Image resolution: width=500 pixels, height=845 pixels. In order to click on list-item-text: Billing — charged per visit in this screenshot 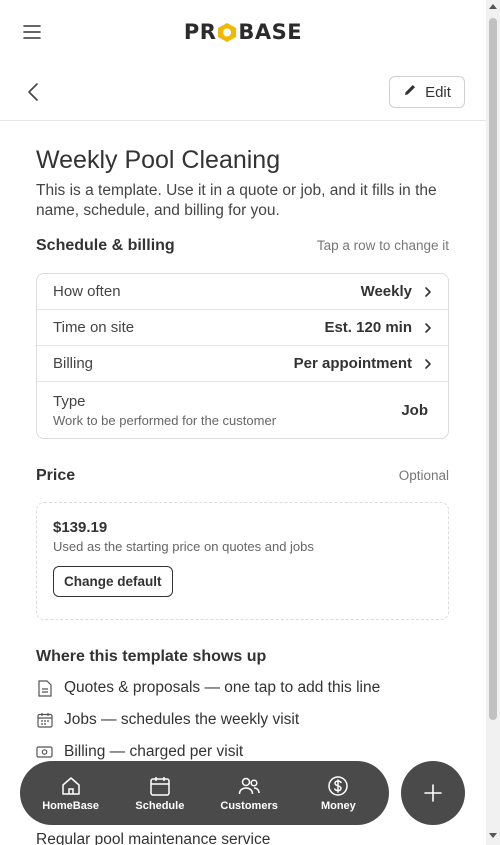, I will do `click(154, 751)`.